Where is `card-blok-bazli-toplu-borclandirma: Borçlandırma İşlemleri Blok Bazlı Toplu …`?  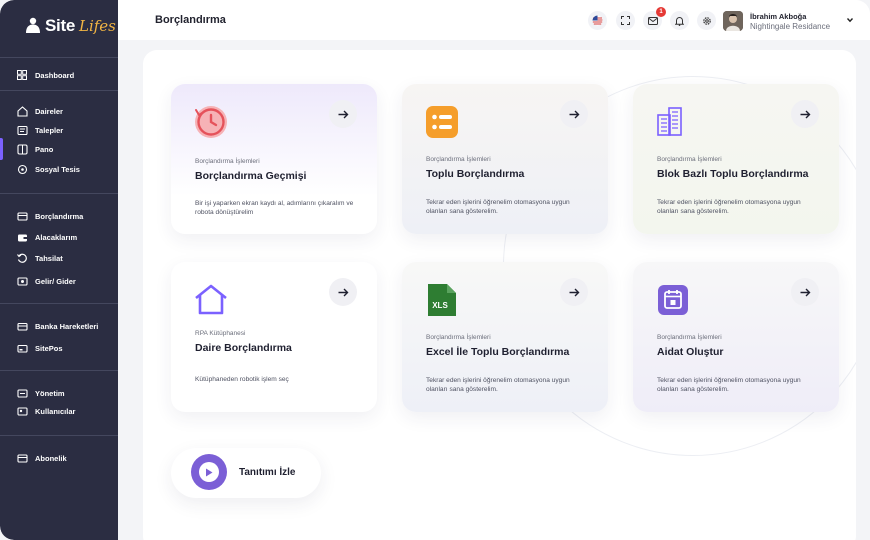
card-blok-bazli-toplu-borclandirma: Borçlandırma İşlemleri Blok Bazlı Toplu … is located at coordinates (736, 159).